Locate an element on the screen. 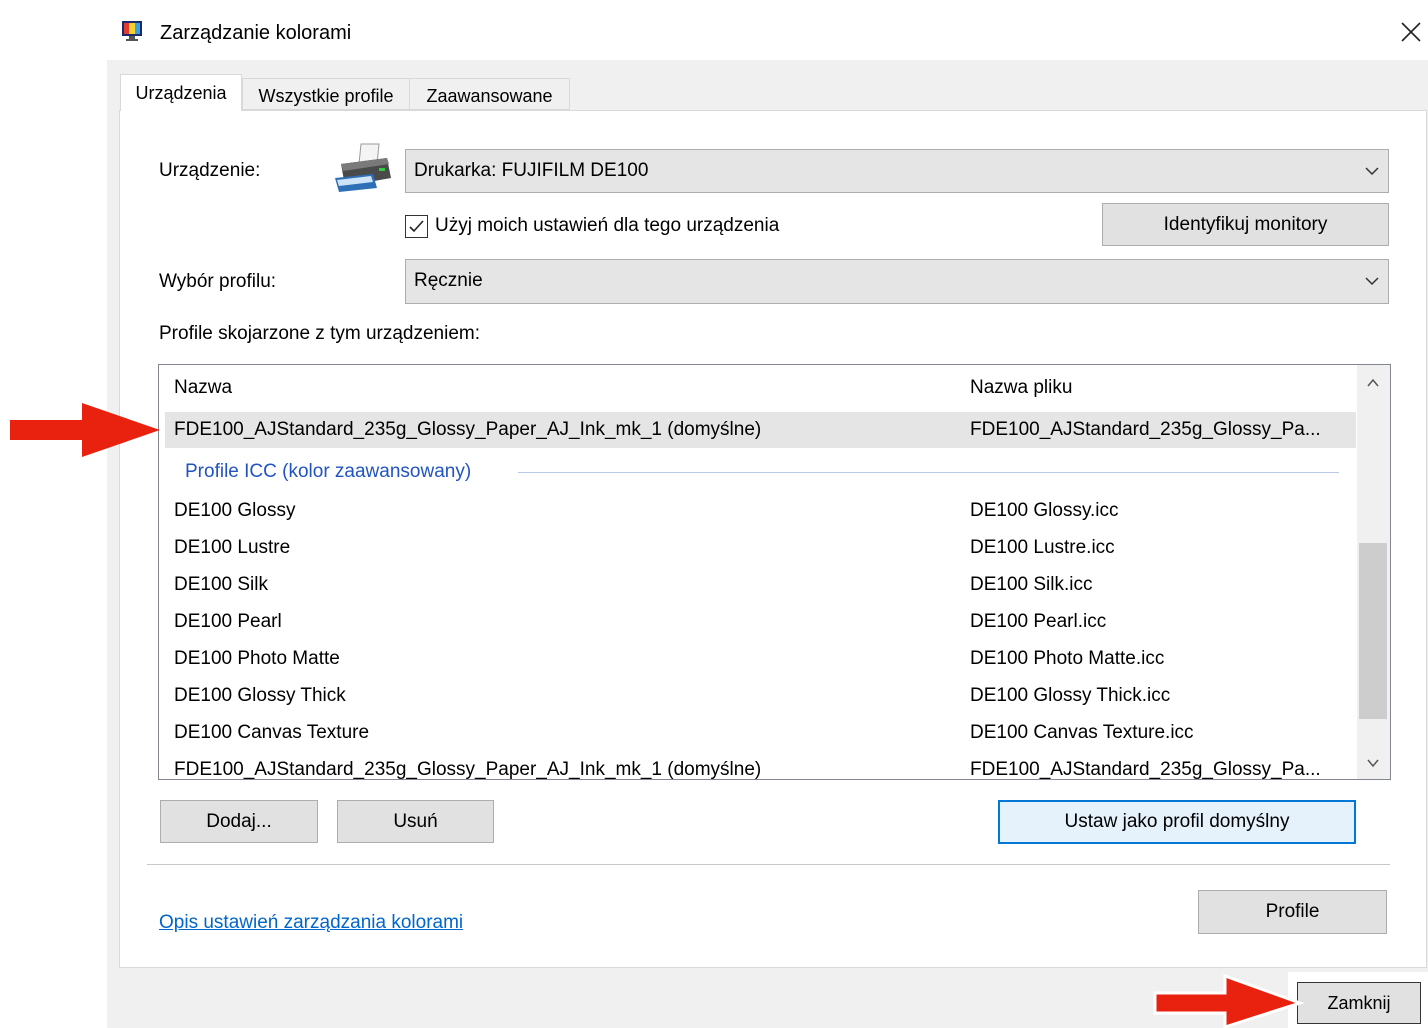  printer-icon is located at coordinates (363, 167).